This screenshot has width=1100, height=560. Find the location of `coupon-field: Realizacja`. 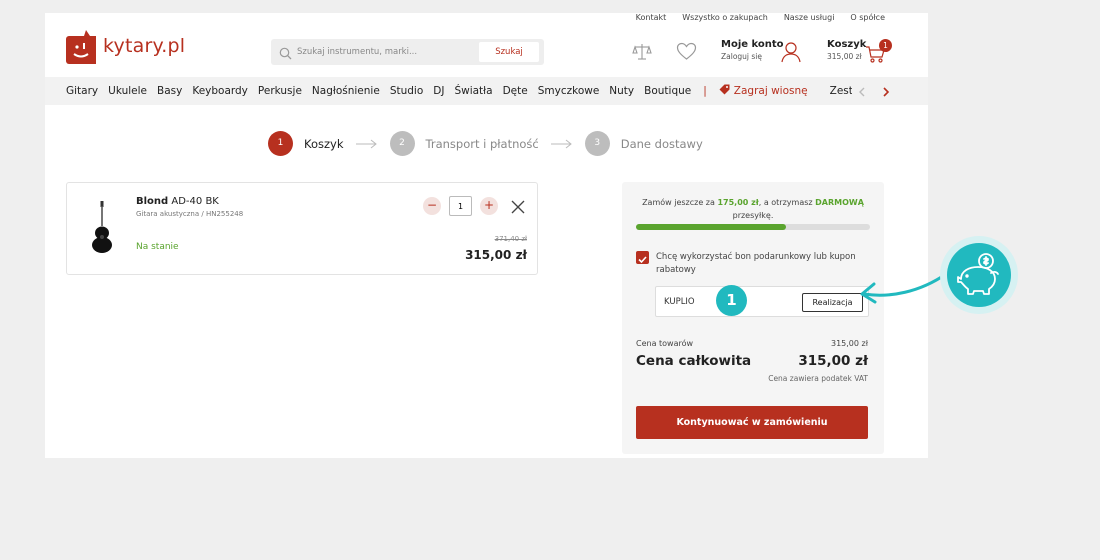

coupon-field: Realizacja is located at coordinates (762, 301).